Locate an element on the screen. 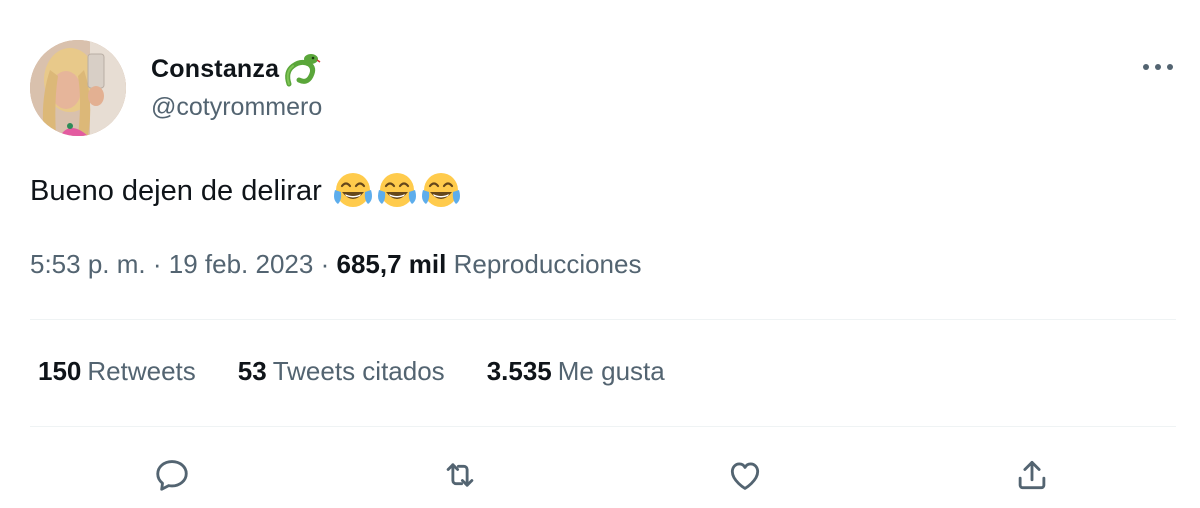 The image size is (1200, 508). stat-likes: 3.535 Me gusta is located at coordinates (576, 371).